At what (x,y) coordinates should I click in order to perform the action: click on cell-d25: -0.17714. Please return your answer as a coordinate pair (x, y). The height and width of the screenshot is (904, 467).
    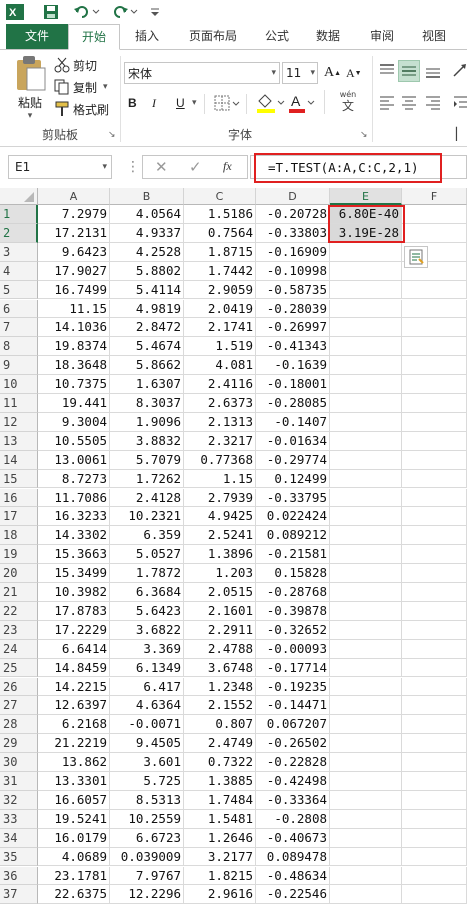
    Looking at the image, I should click on (293, 668).